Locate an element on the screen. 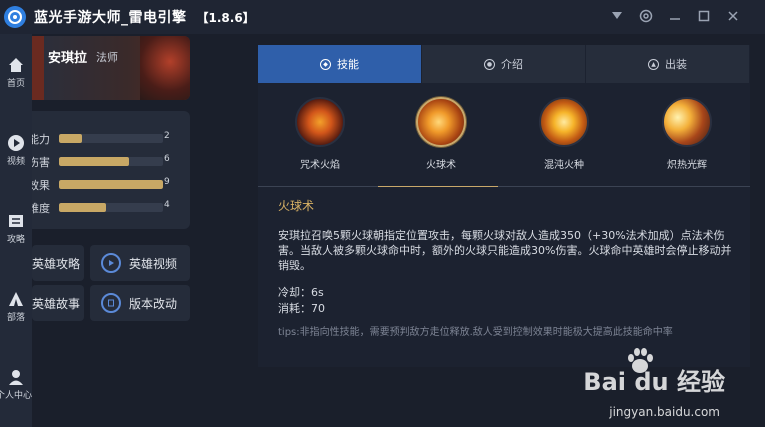 The width and height of the screenshot is (765, 427). maximize-button is located at coordinates (703, 16).